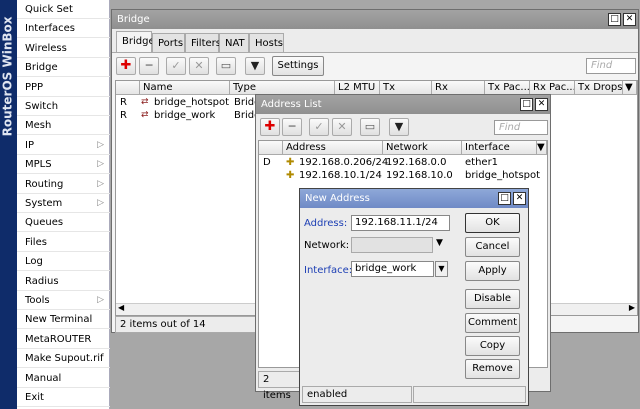 The height and width of the screenshot is (409, 640). I want to click on column-header: Tx, so click(406, 88).